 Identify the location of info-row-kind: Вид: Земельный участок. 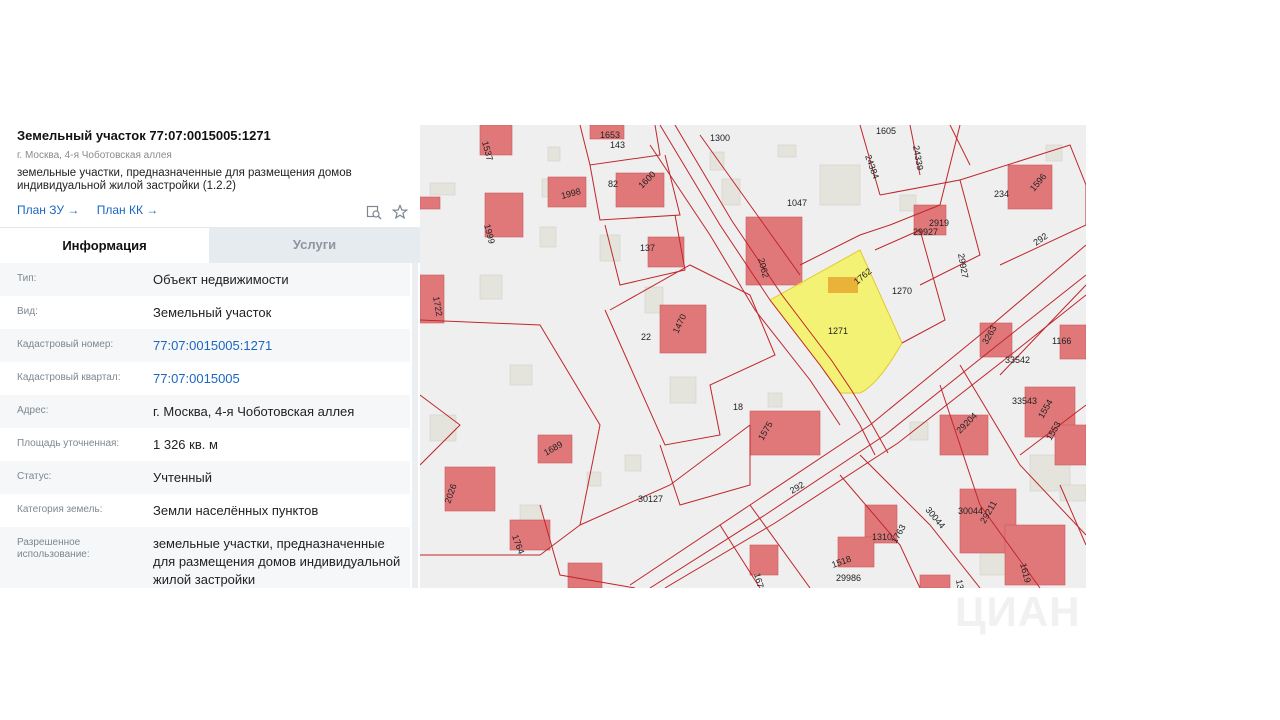
(205, 312).